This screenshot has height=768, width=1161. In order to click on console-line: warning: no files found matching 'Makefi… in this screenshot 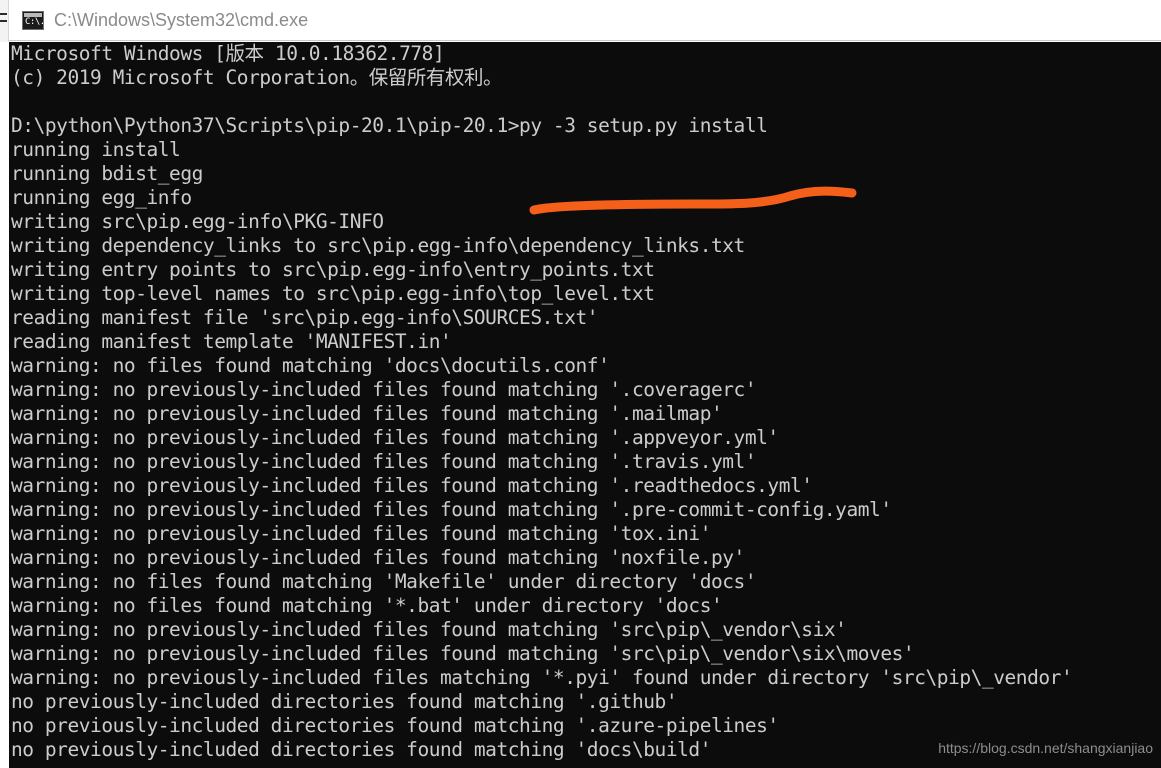, I will do `click(384, 581)`.